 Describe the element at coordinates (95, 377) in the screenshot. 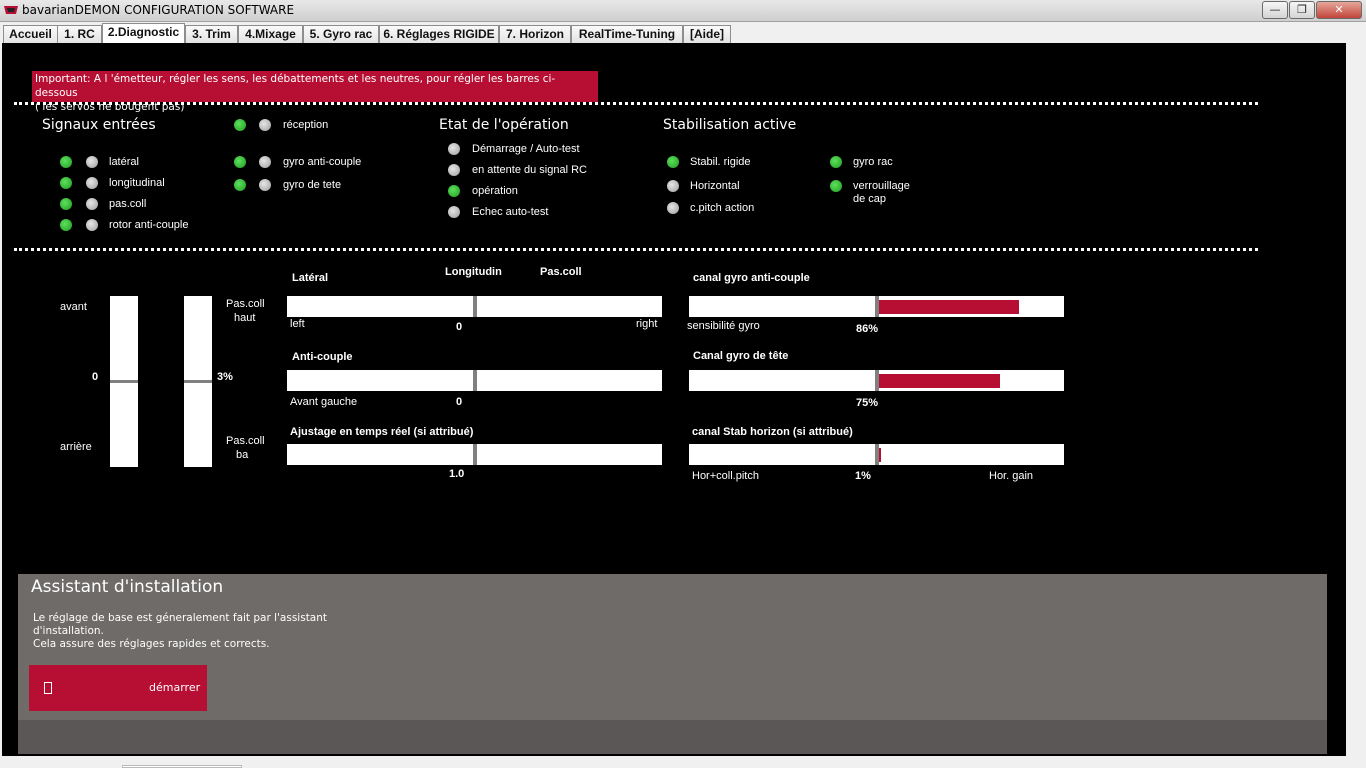

I see `stick-zero-label: 0` at that location.